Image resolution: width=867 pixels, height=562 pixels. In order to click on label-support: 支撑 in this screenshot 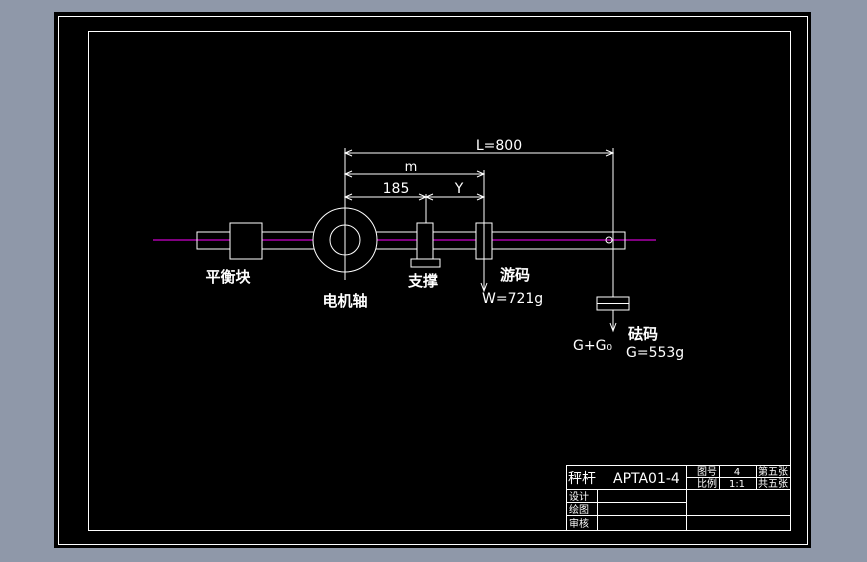, I will do `click(422, 281)`.